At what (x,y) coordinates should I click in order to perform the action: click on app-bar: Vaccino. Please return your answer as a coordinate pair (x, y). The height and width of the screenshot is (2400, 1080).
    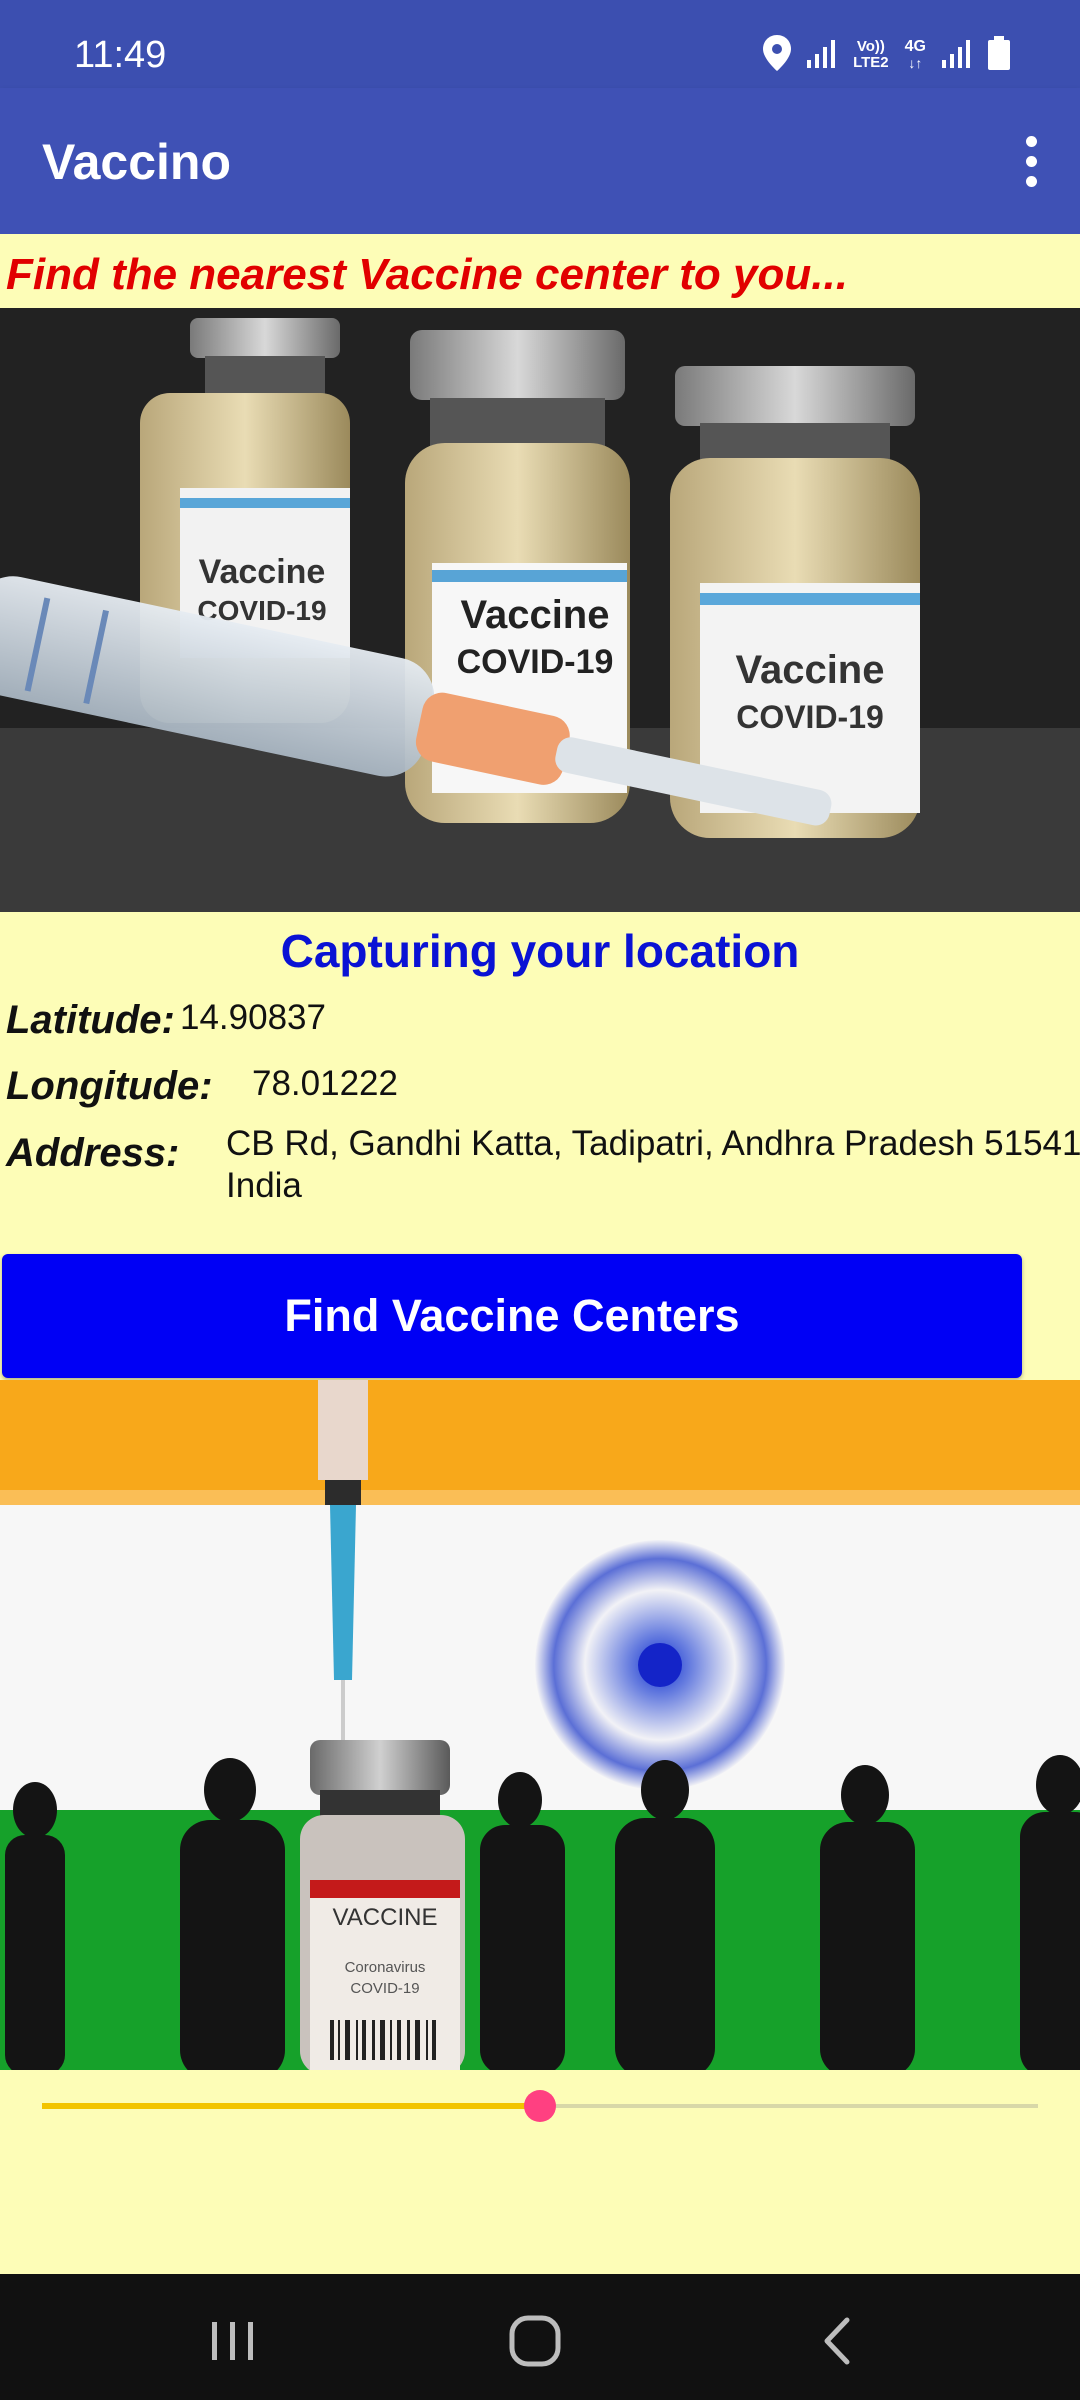
    Looking at the image, I should click on (540, 161).